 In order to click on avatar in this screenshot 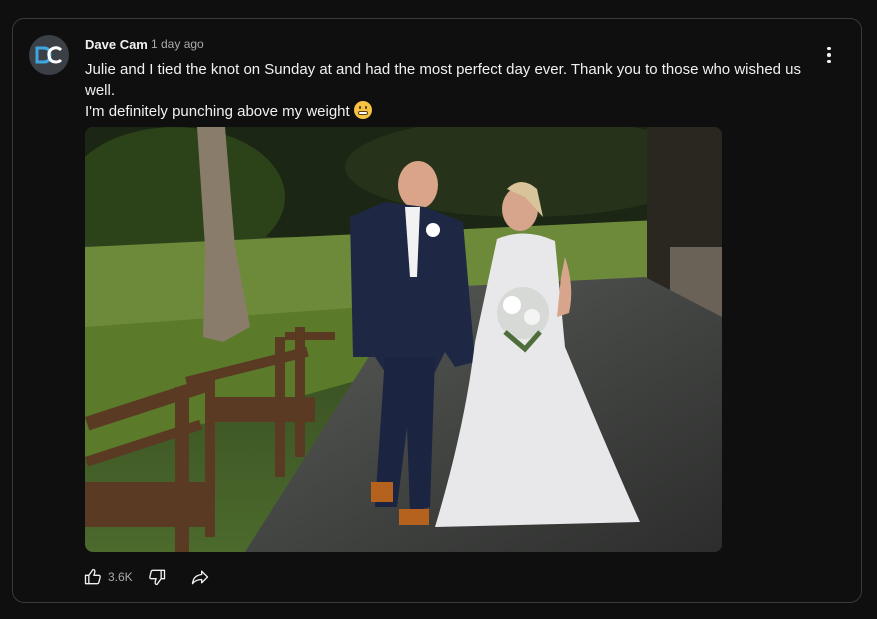, I will do `click(49, 55)`.